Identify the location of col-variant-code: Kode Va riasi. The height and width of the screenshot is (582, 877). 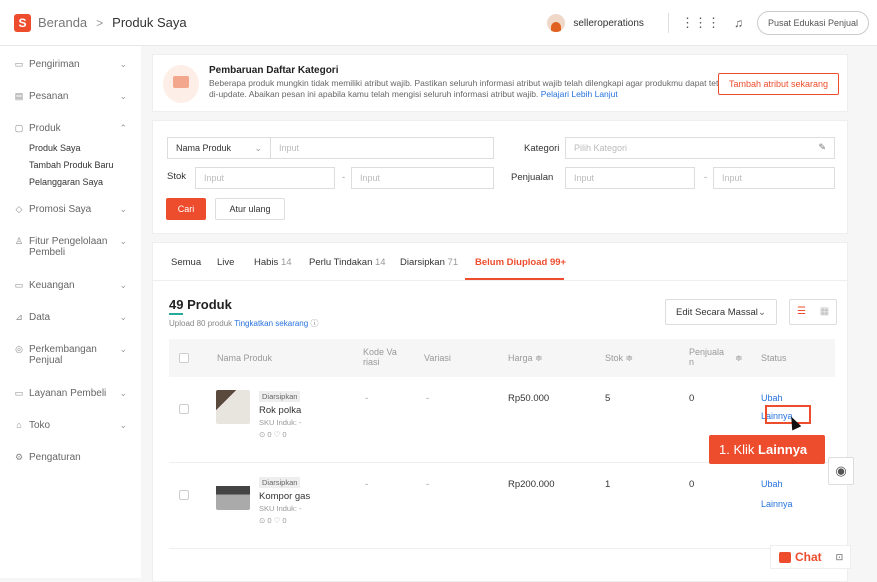
(380, 357).